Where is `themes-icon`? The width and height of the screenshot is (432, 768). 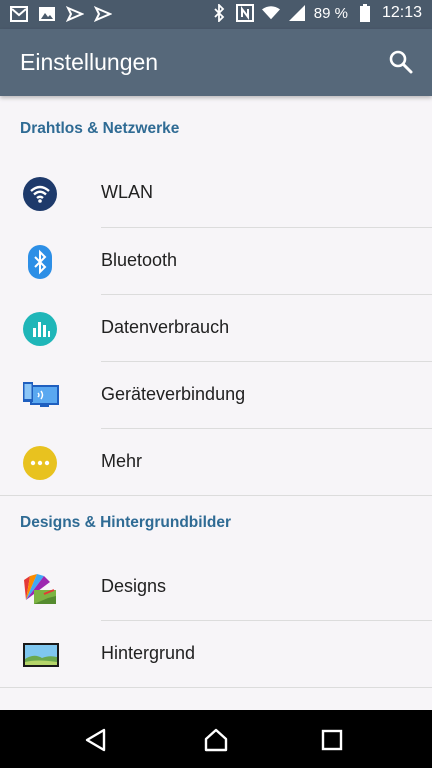 themes-icon is located at coordinates (40, 588).